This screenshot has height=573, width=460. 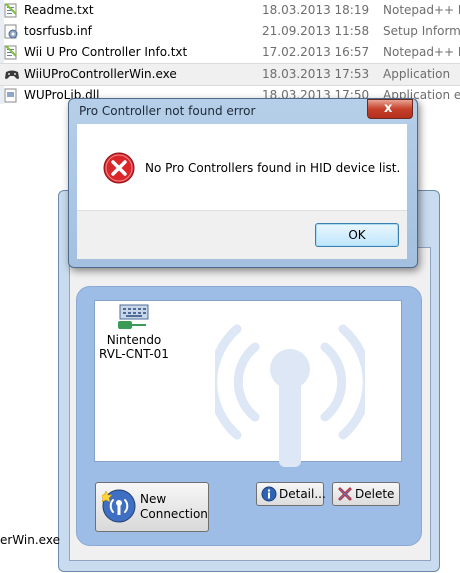 I want to click on device-name-line1: Nintendo, so click(x=134, y=340).